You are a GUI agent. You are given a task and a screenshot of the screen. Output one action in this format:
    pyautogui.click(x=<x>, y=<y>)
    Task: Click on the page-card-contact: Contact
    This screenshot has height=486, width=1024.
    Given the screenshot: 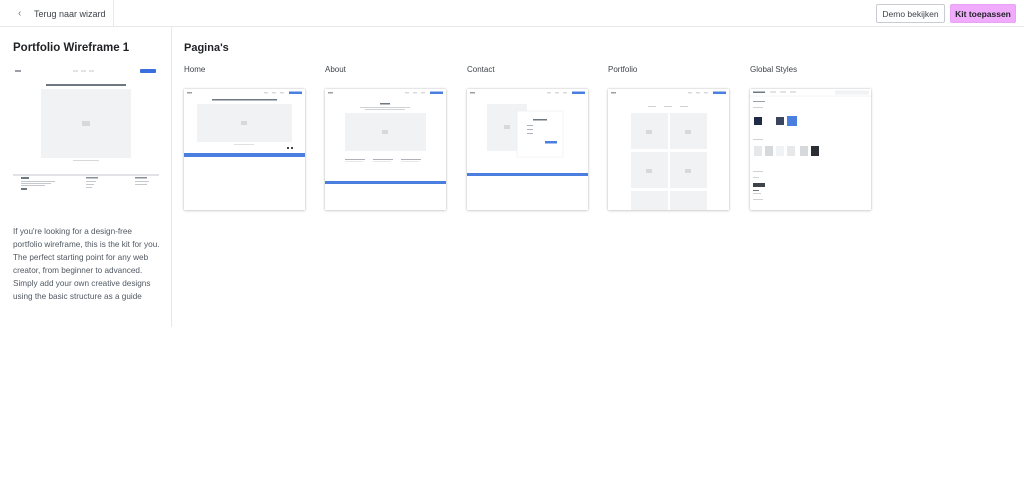 What is the action you would take?
    pyautogui.click(x=527, y=137)
    